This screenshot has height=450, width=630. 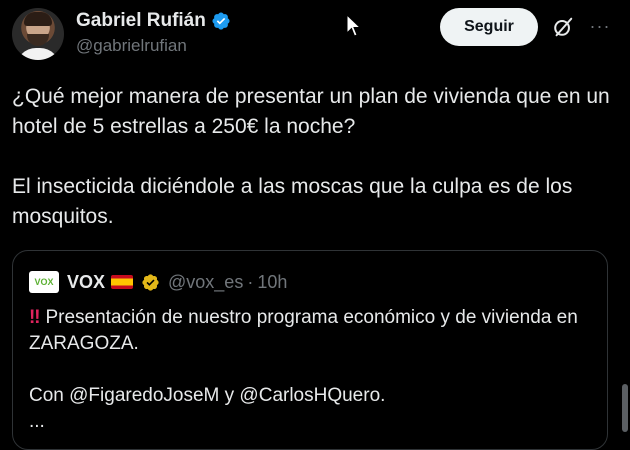 I want to click on more-icon: ···, so click(x=600, y=26).